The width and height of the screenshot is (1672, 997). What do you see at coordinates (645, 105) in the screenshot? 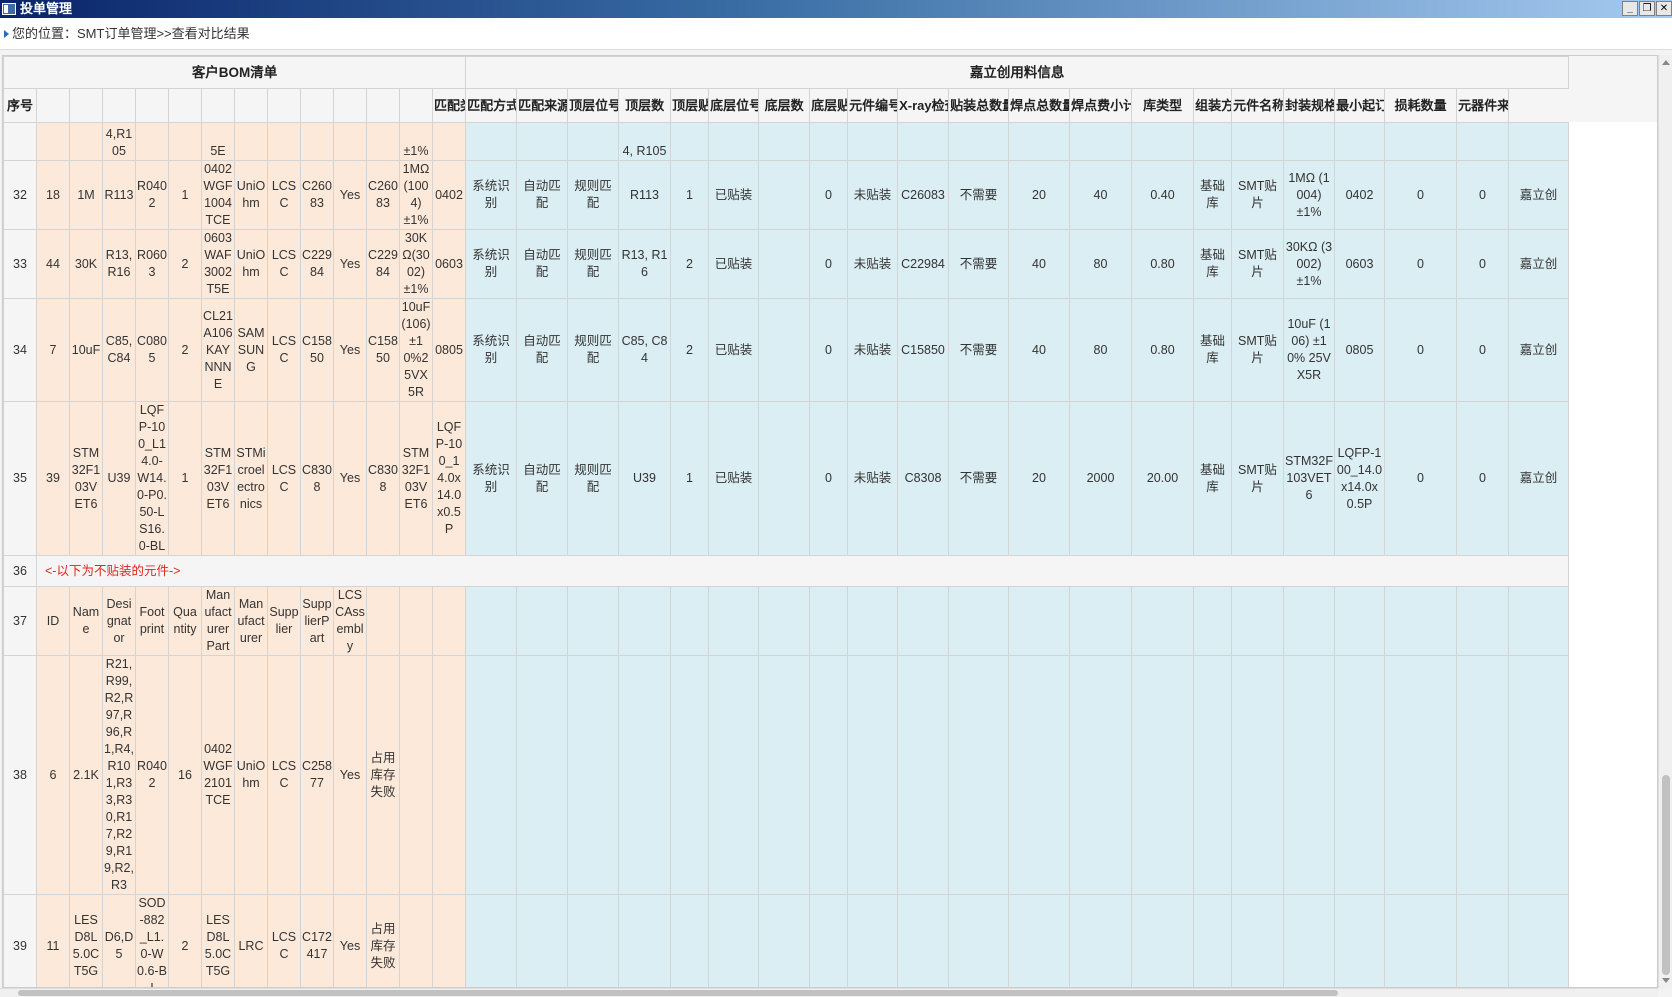
I see `col-header-jlc: 顶层数` at bounding box center [645, 105].